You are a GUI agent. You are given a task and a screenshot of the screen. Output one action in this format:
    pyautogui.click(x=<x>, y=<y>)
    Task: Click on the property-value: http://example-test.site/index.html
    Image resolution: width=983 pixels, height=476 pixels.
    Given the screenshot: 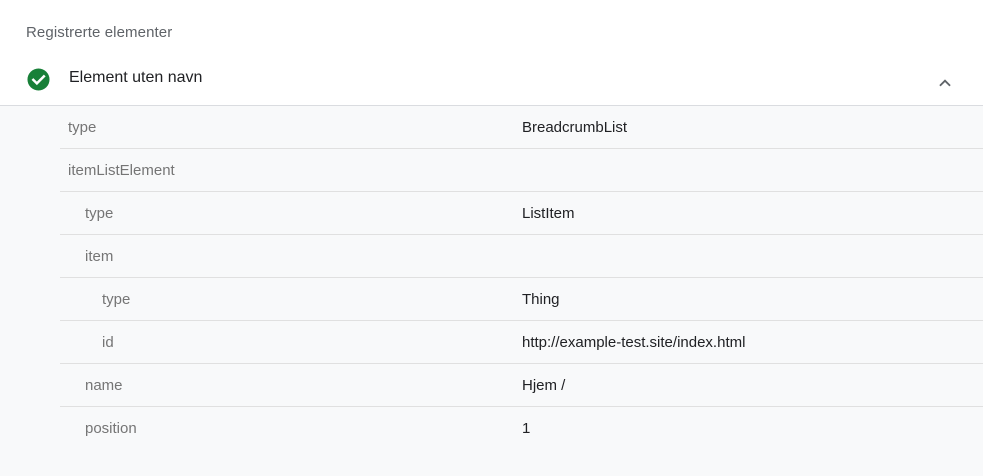 What is the action you would take?
    pyautogui.click(x=634, y=342)
    